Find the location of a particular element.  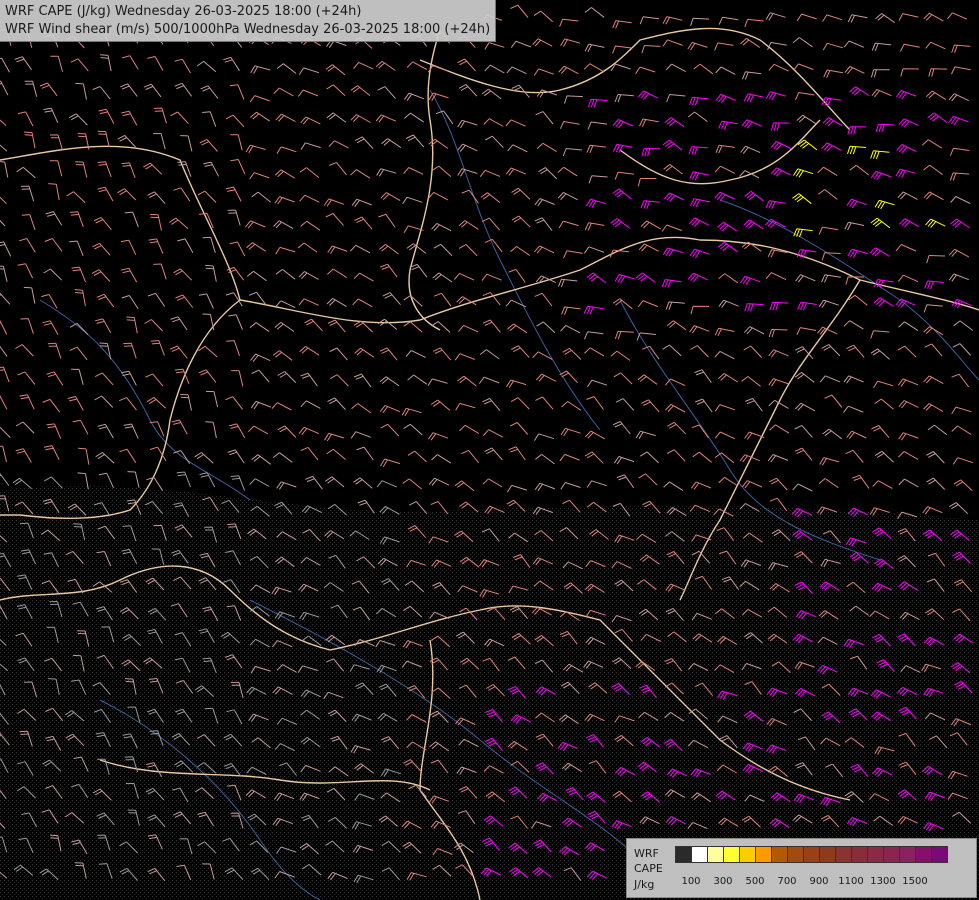

legend-tick-label: 500 is located at coordinates (755, 881).